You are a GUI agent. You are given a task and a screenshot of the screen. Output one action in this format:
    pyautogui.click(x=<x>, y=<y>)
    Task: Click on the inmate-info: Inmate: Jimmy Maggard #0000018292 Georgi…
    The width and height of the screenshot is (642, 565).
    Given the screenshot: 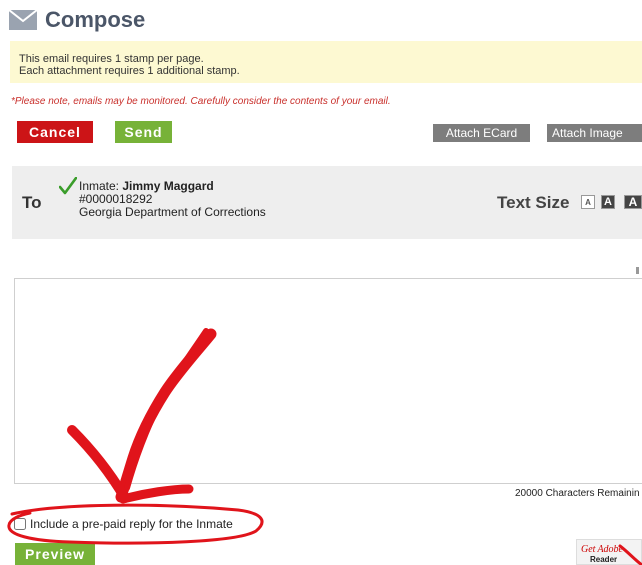 What is the action you would take?
    pyautogui.click(x=172, y=199)
    